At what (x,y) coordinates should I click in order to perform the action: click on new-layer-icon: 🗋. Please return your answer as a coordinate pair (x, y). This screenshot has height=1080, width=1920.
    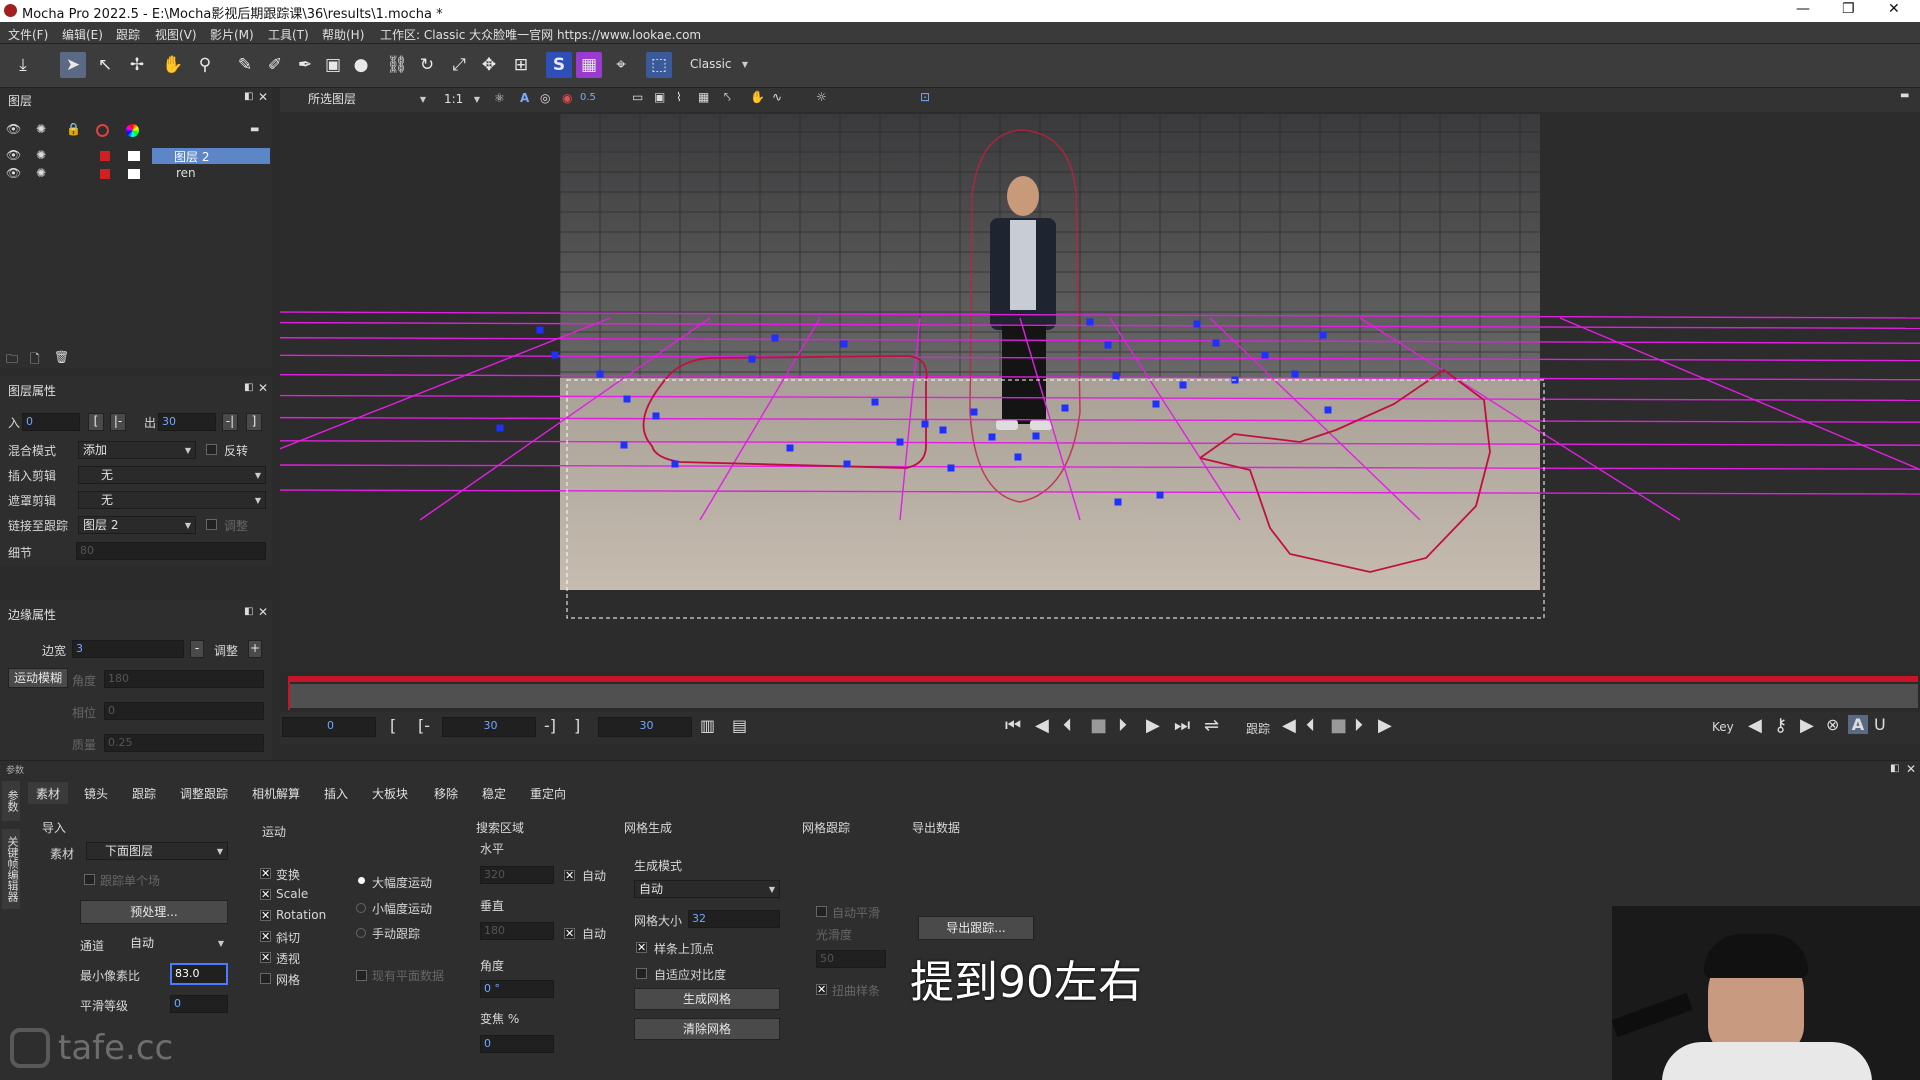
    Looking at the image, I should click on (35, 360).